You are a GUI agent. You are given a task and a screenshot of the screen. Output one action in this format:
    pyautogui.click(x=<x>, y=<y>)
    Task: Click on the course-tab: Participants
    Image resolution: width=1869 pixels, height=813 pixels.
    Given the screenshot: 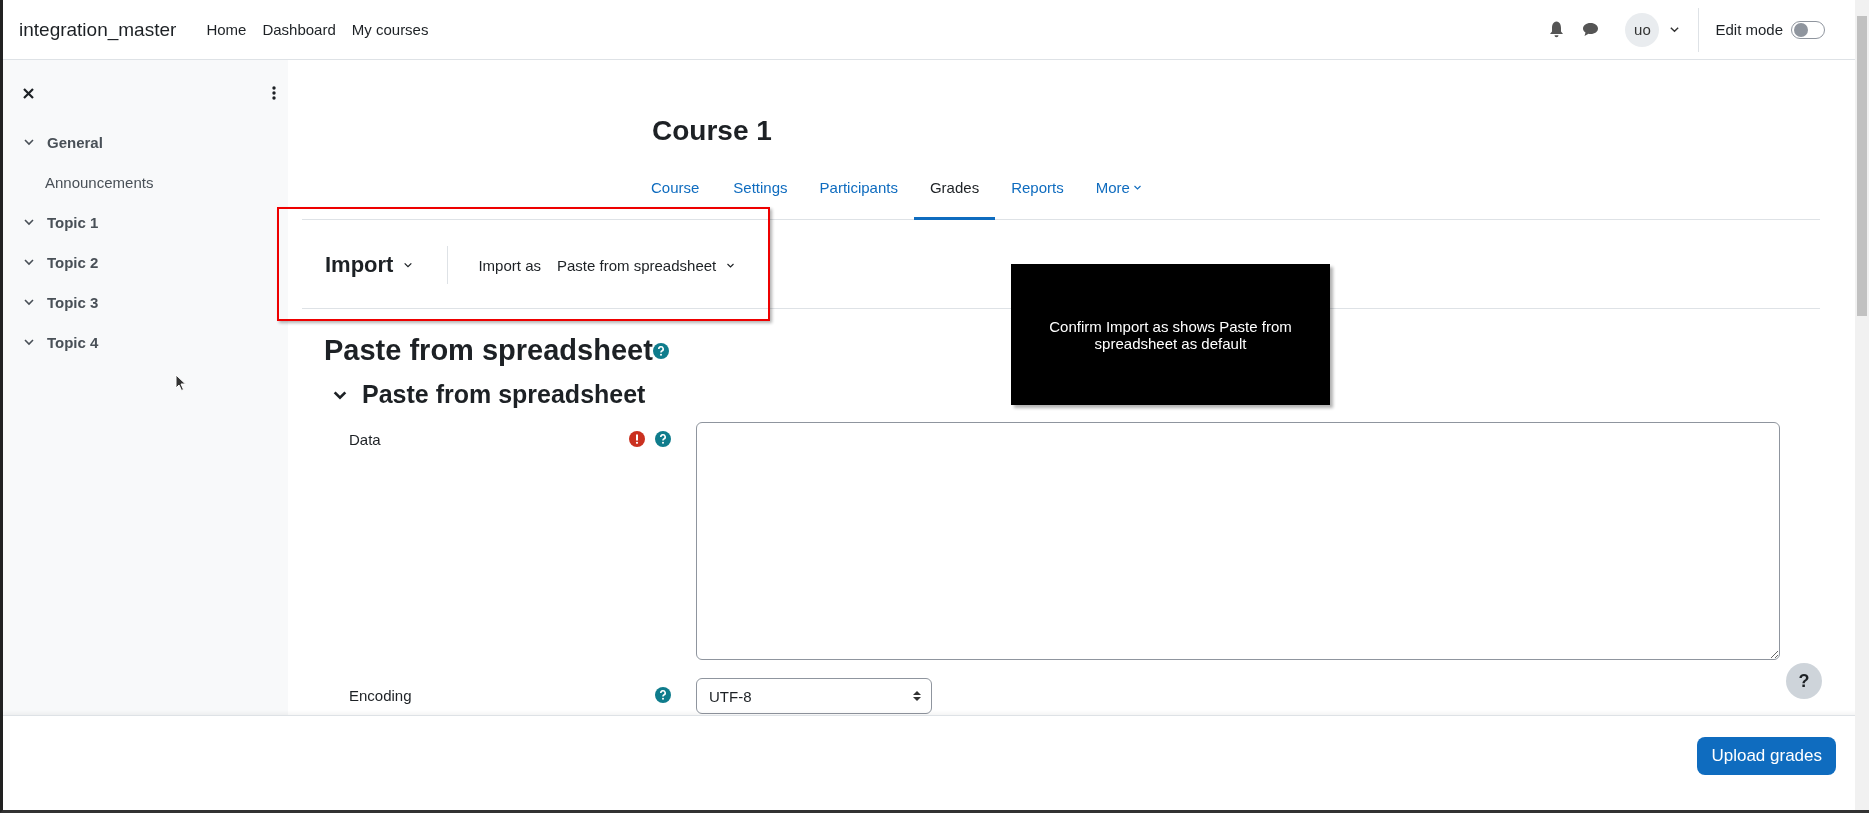 What is the action you would take?
    pyautogui.click(x=858, y=192)
    